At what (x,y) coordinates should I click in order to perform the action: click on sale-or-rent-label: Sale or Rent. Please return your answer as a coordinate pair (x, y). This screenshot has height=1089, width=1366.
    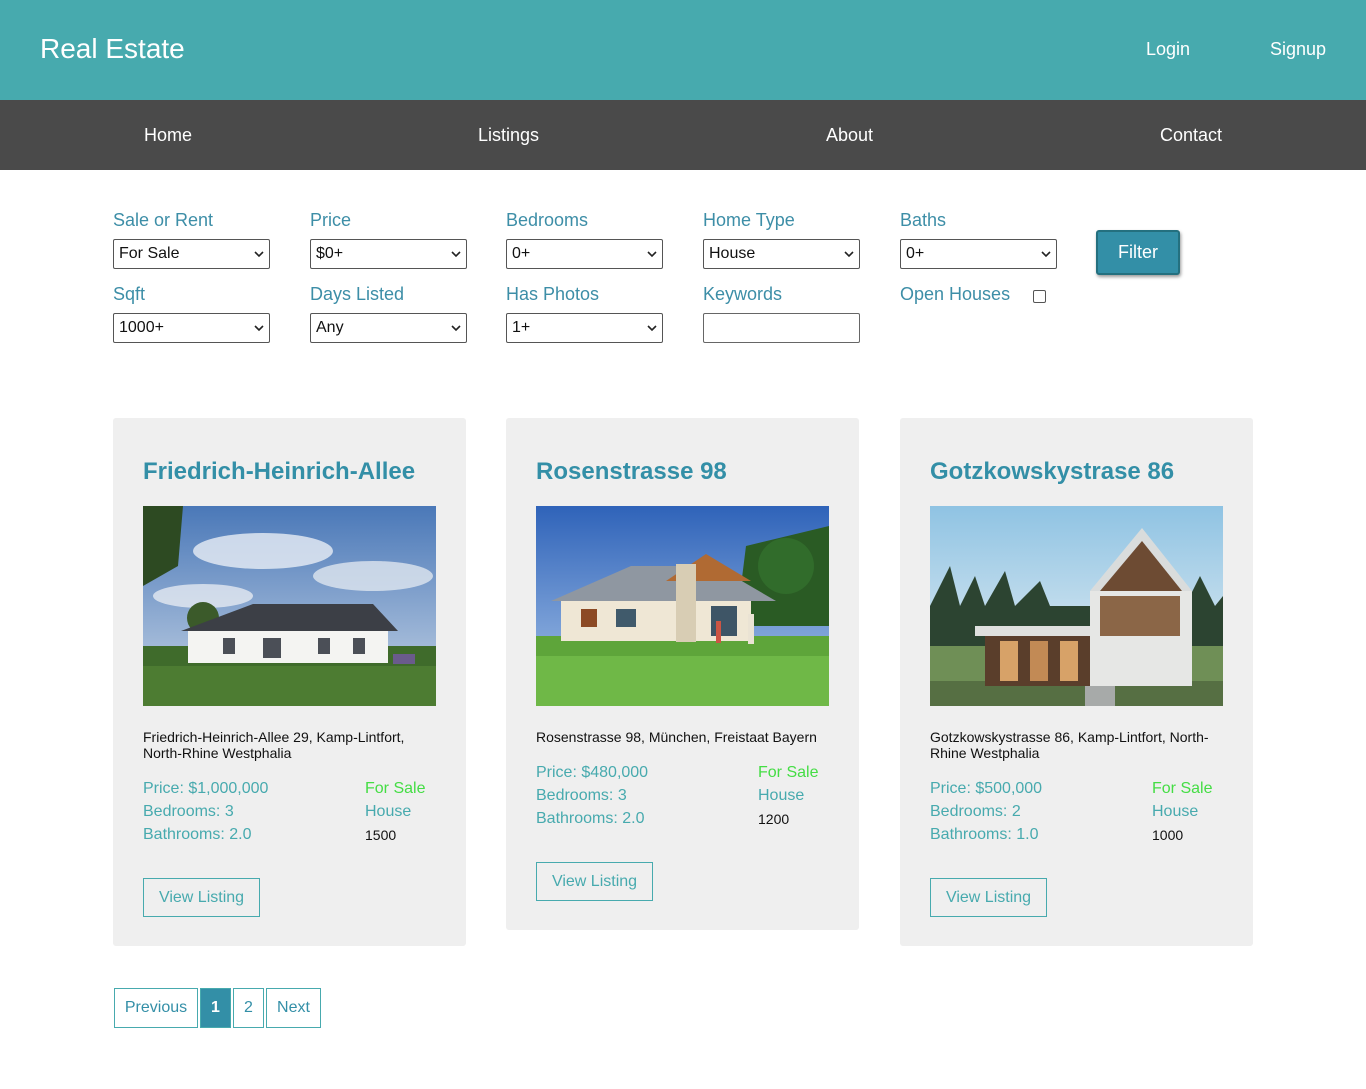
    Looking at the image, I should click on (163, 220).